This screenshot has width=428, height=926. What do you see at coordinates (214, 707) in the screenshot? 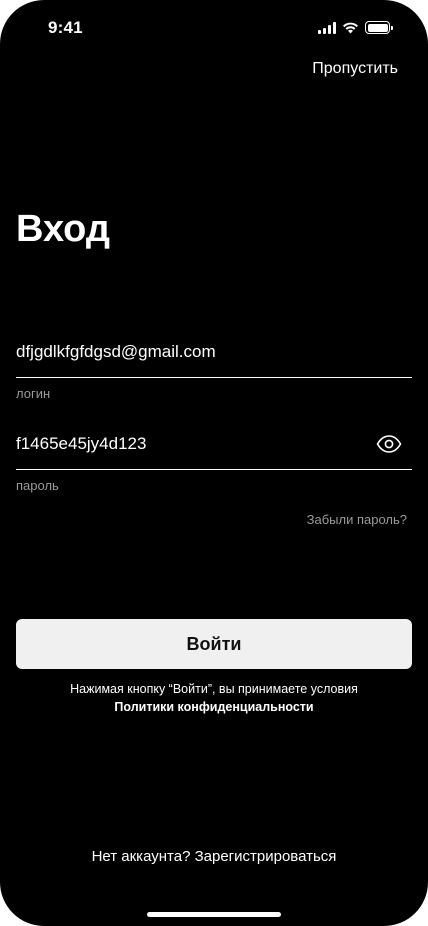
I see `privacy-policy-link: Политики конфиденциальности` at bounding box center [214, 707].